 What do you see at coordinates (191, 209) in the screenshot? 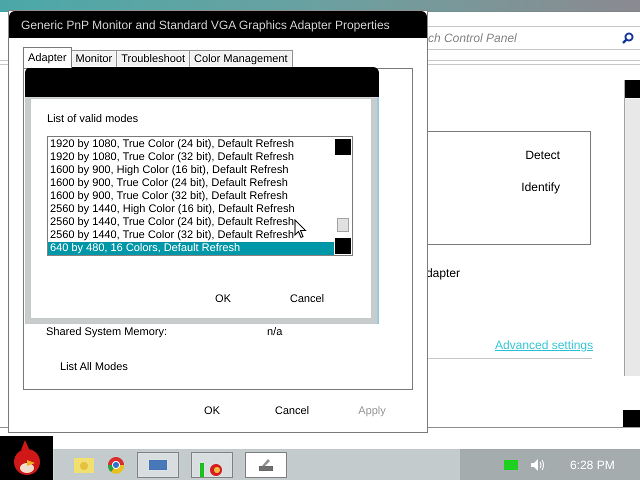
I see `mode-item: 2560 by 1440, High Color (16 bit), Default Refresh` at bounding box center [191, 209].